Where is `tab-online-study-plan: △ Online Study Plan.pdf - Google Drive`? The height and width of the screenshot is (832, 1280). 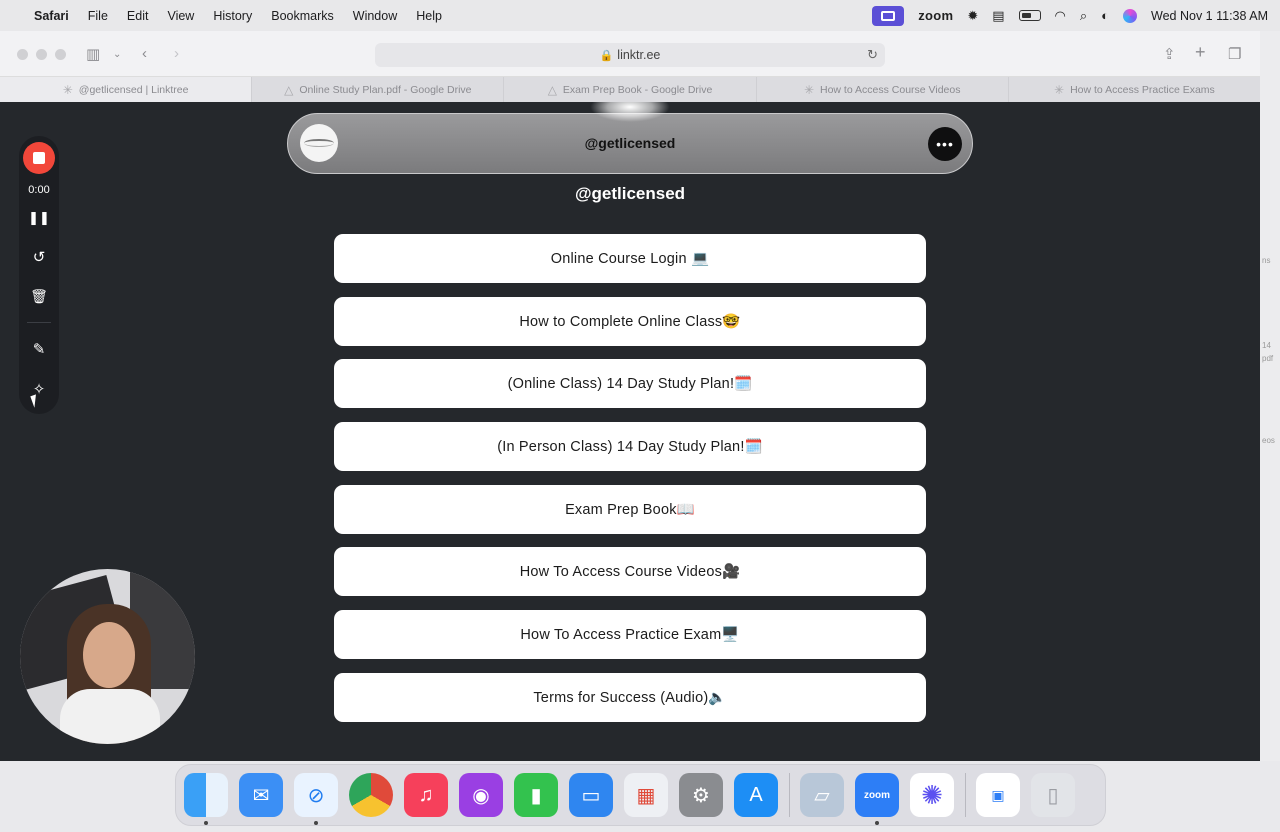 tab-online-study-plan: △ Online Study Plan.pdf - Google Drive is located at coordinates (377, 89).